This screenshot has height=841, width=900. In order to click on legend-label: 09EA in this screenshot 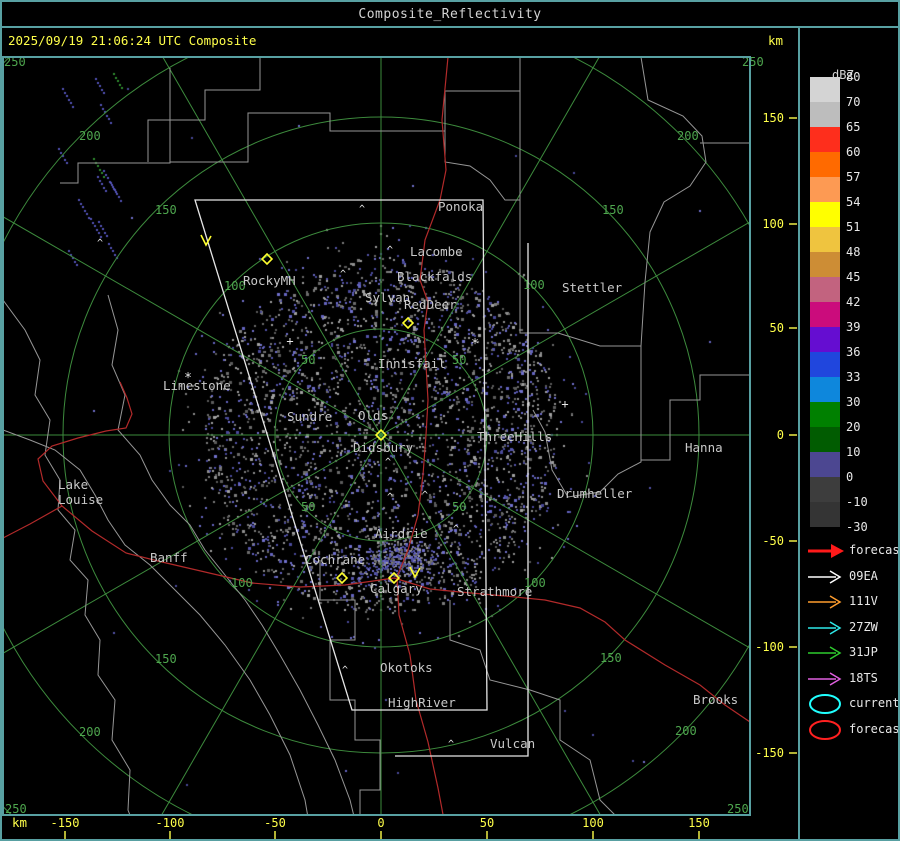, I will do `click(863, 575)`.